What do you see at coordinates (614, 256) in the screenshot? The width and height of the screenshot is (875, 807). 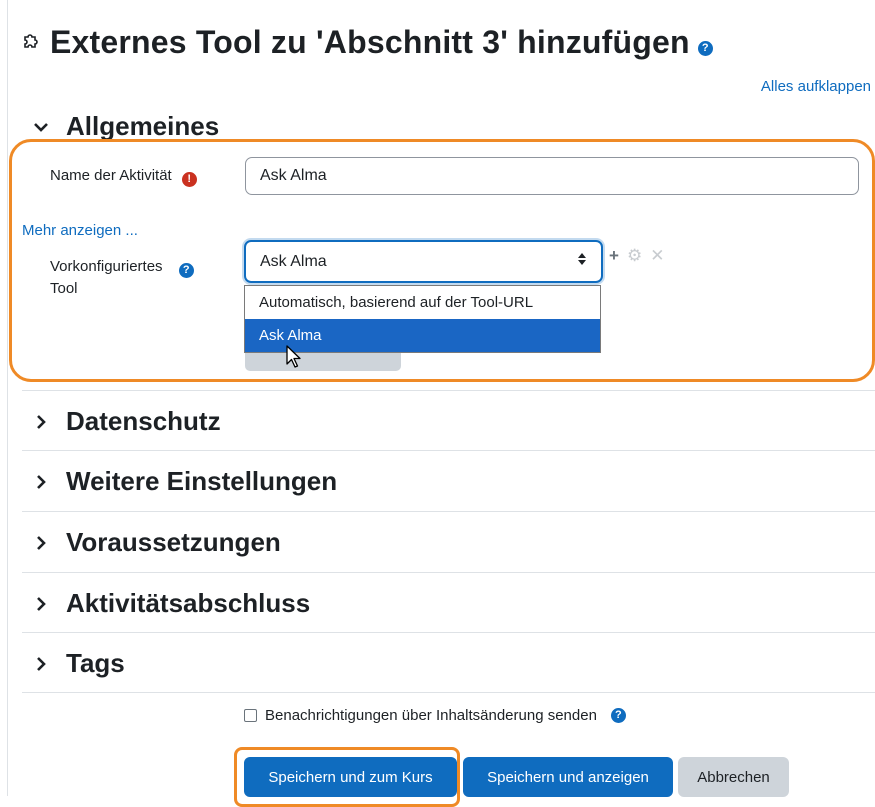 I see `plus-icon: +` at bounding box center [614, 256].